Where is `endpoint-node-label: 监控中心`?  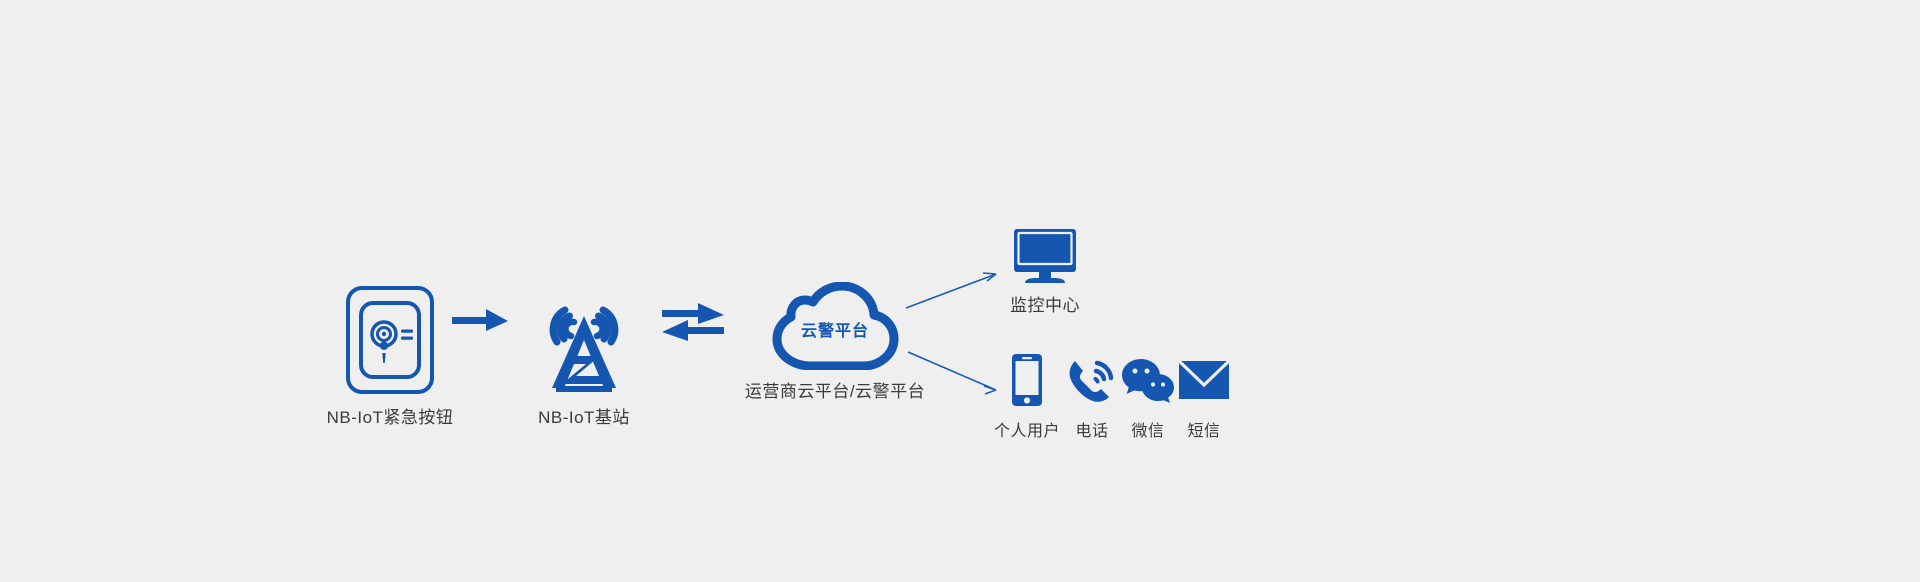
endpoint-node-label: 监控中心 is located at coordinates (1045, 305).